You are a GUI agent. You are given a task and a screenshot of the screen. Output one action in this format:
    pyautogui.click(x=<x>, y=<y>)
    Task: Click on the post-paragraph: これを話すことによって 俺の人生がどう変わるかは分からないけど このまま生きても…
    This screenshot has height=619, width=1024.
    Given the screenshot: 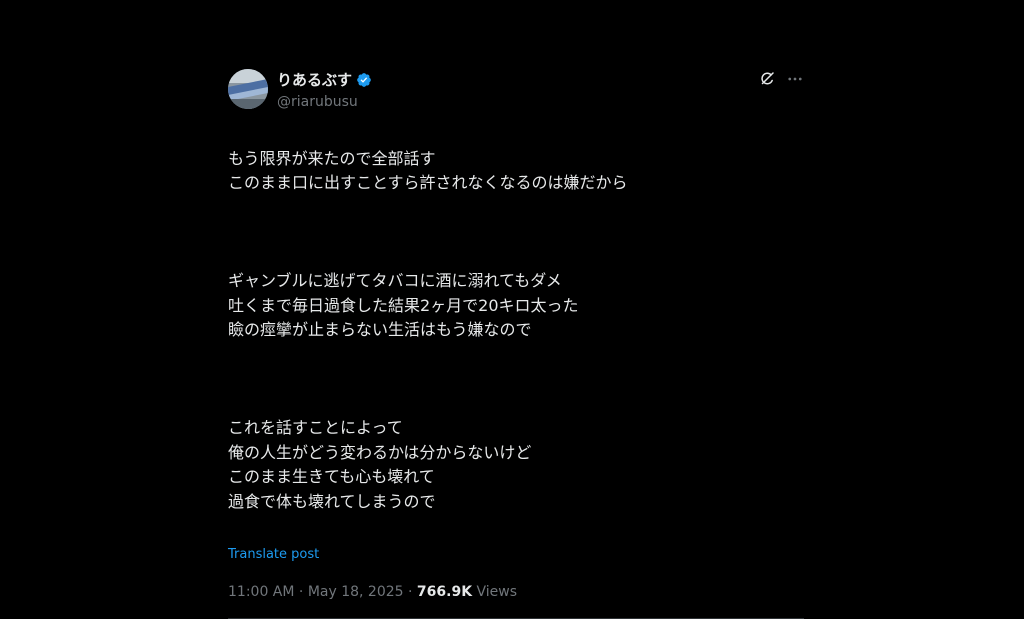 What is the action you would take?
    pyautogui.click(x=380, y=464)
    